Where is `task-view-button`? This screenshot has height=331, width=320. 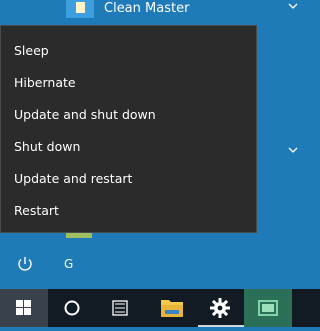 task-view-button is located at coordinates (120, 308).